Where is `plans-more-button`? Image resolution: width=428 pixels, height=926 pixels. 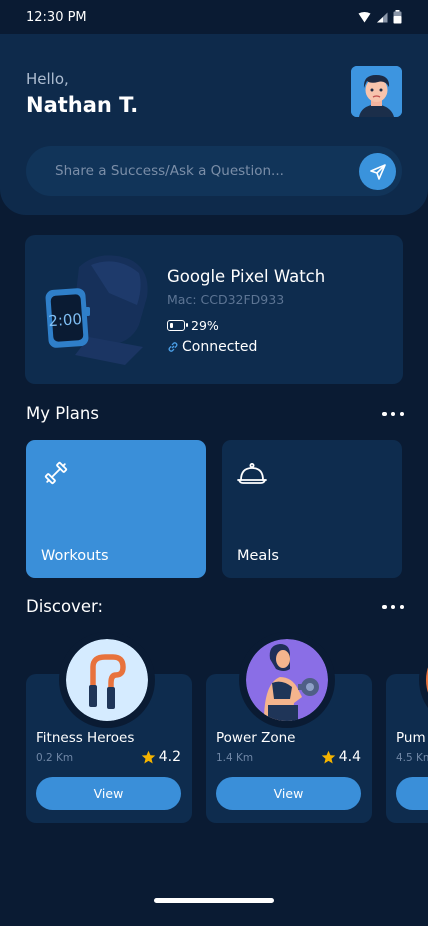 plans-more-button is located at coordinates (393, 414).